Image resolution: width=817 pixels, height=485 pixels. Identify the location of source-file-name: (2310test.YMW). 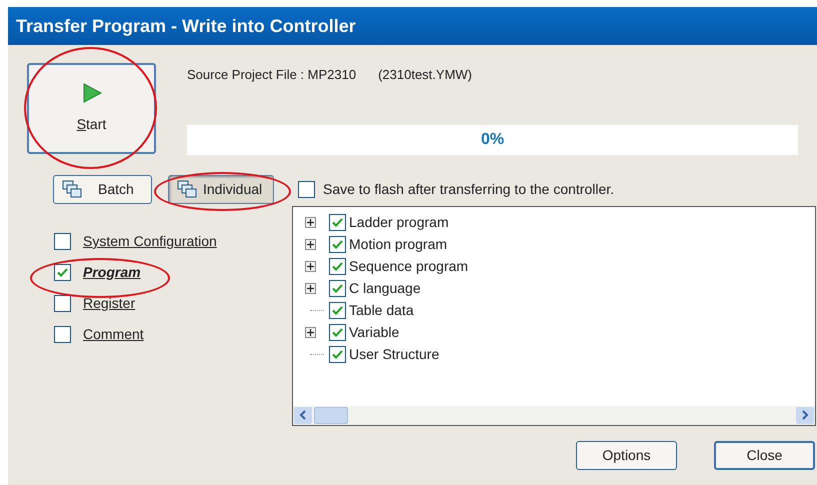
(425, 75).